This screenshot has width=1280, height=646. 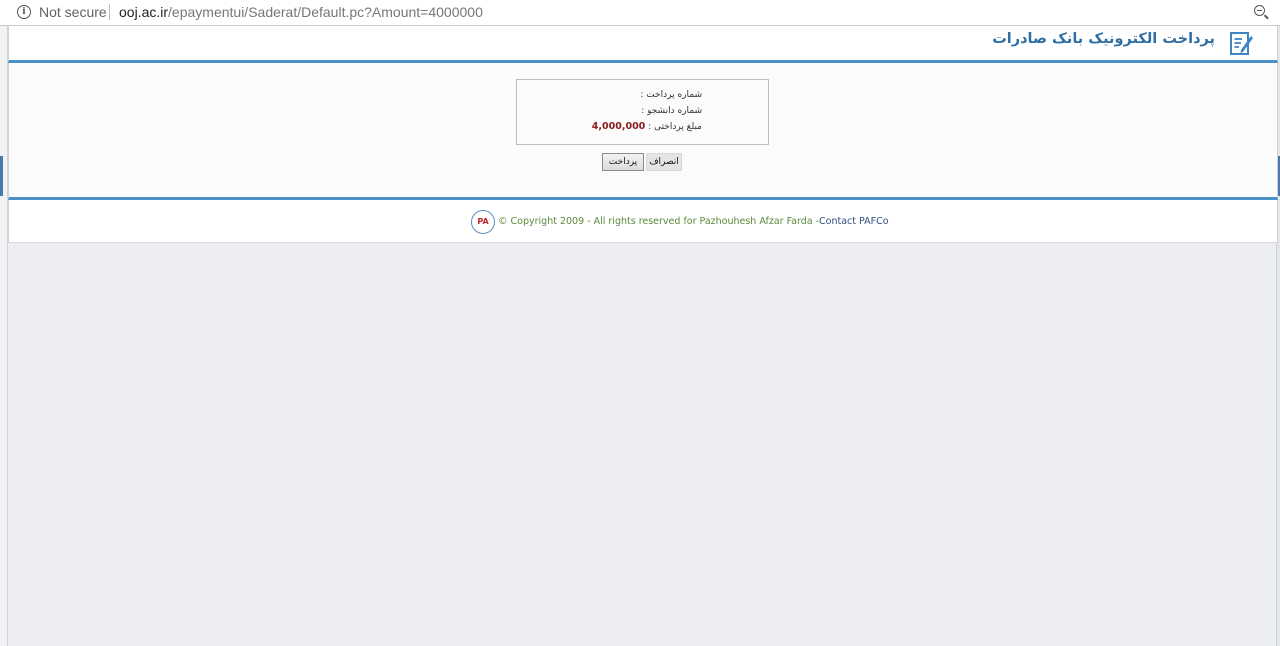 What do you see at coordinates (623, 162) in the screenshot?
I see `pay-button: پرداخت` at bounding box center [623, 162].